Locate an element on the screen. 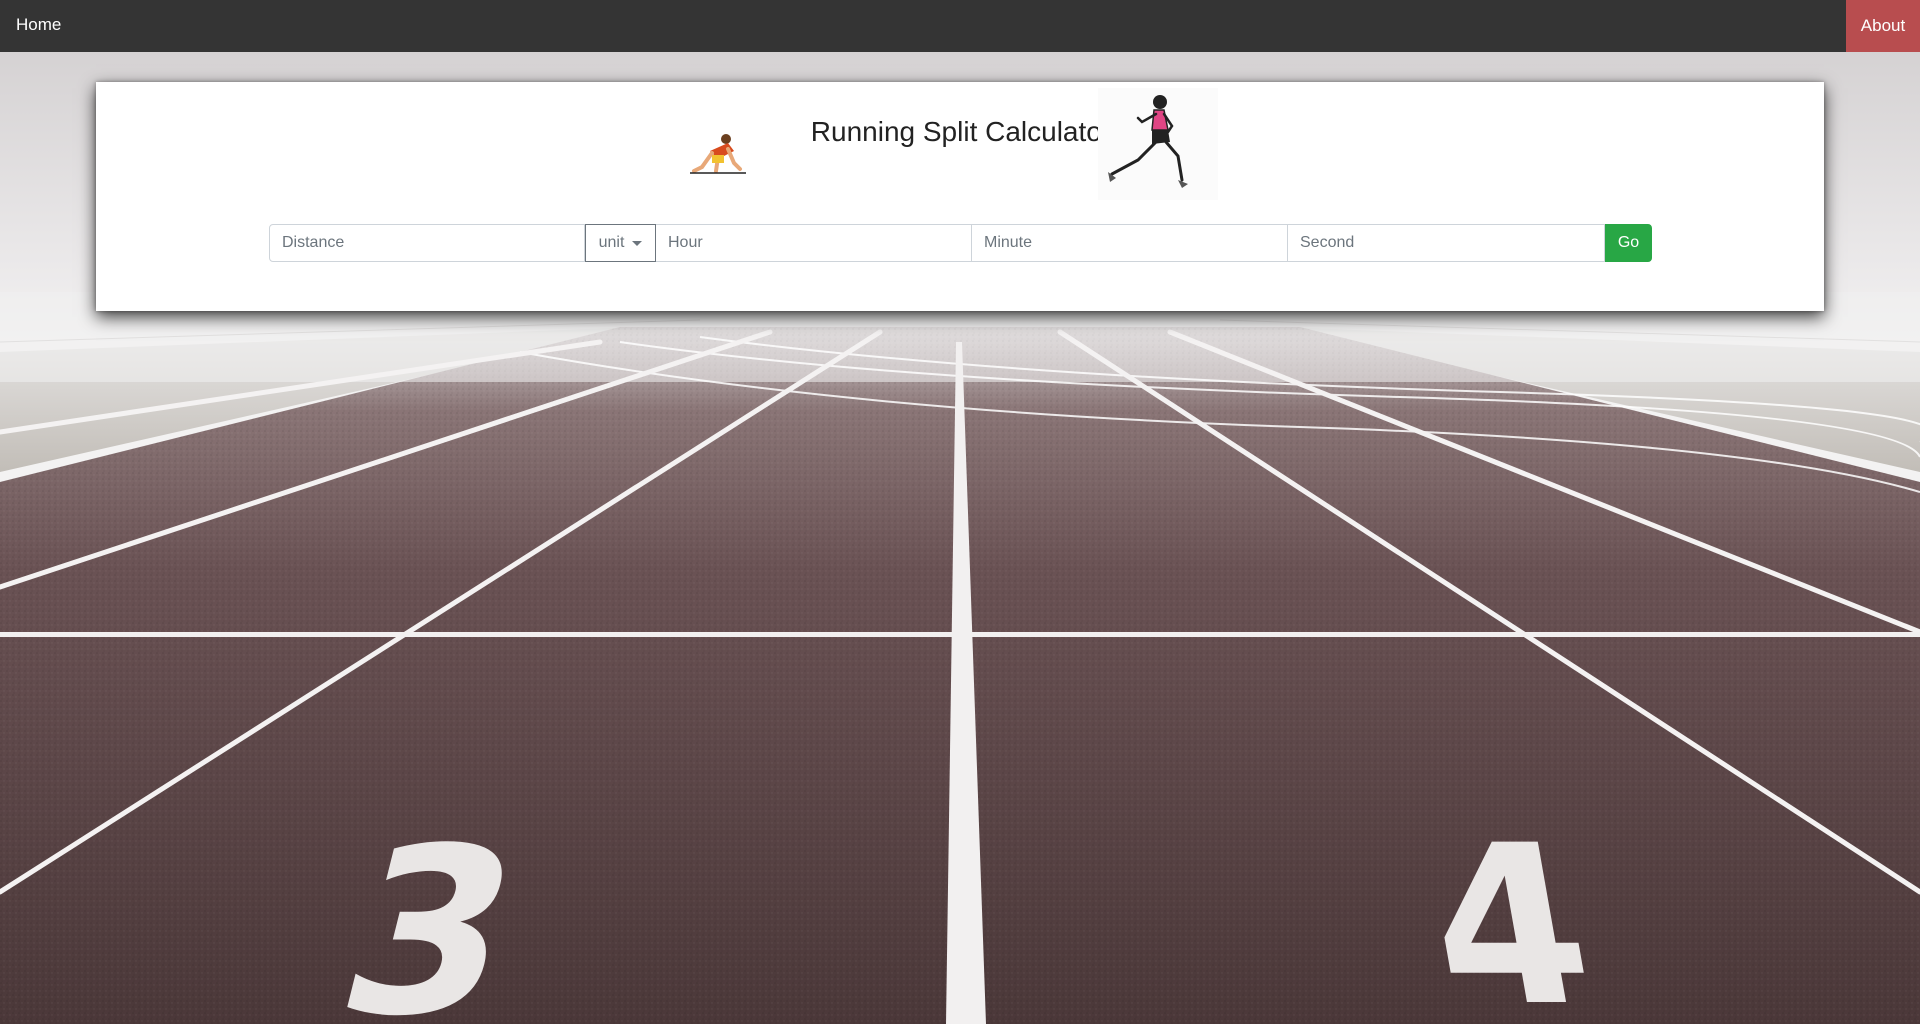  minute-input is located at coordinates (1130, 243).